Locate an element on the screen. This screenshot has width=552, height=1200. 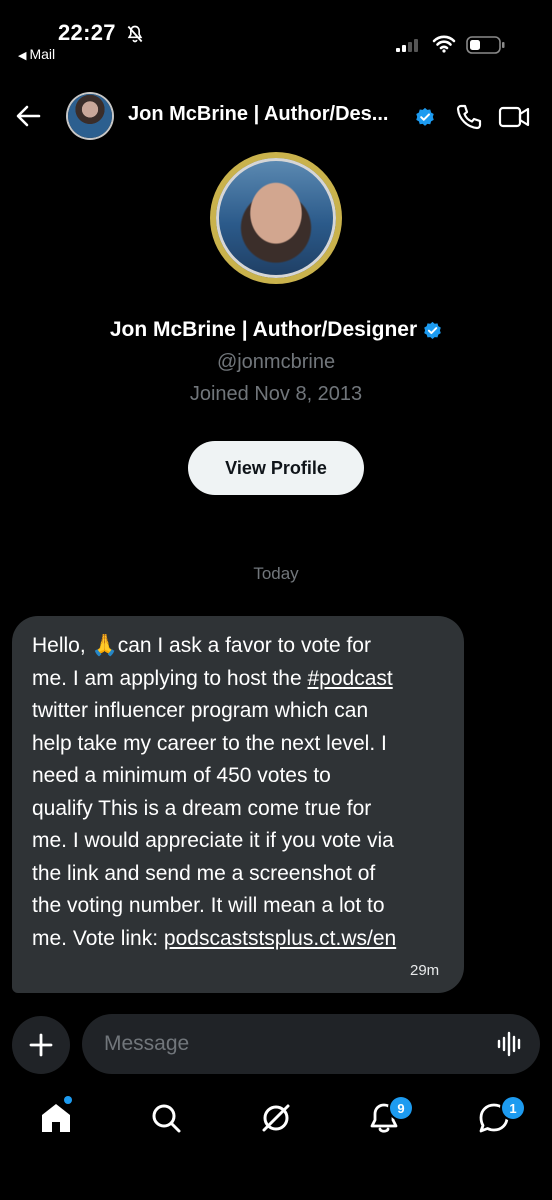
message-line: Hello, 🙏can I ask a favor to vote for is located at coordinates (201, 645).